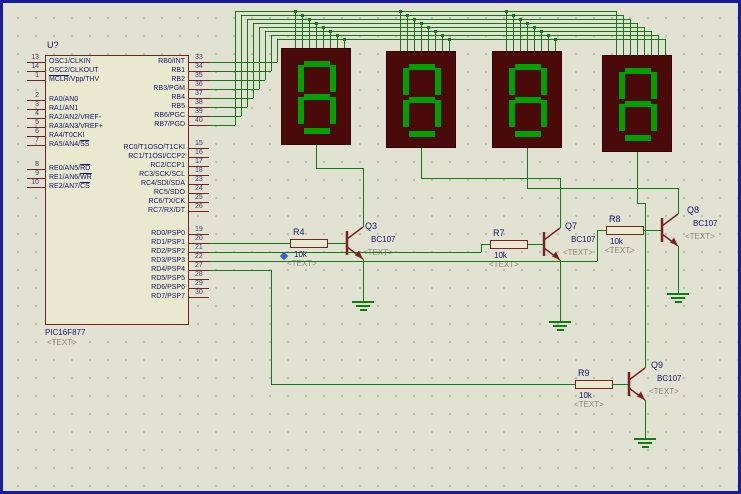 This screenshot has width=741, height=494. I want to click on pin-number: 13, so click(35, 57).